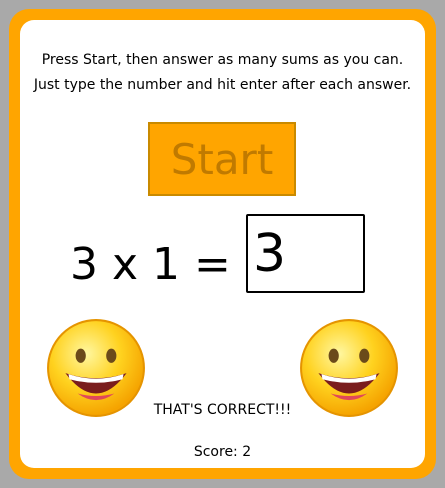 The image size is (445, 488). Describe the element at coordinates (125, 264) in the screenshot. I see `operator: x` at that location.